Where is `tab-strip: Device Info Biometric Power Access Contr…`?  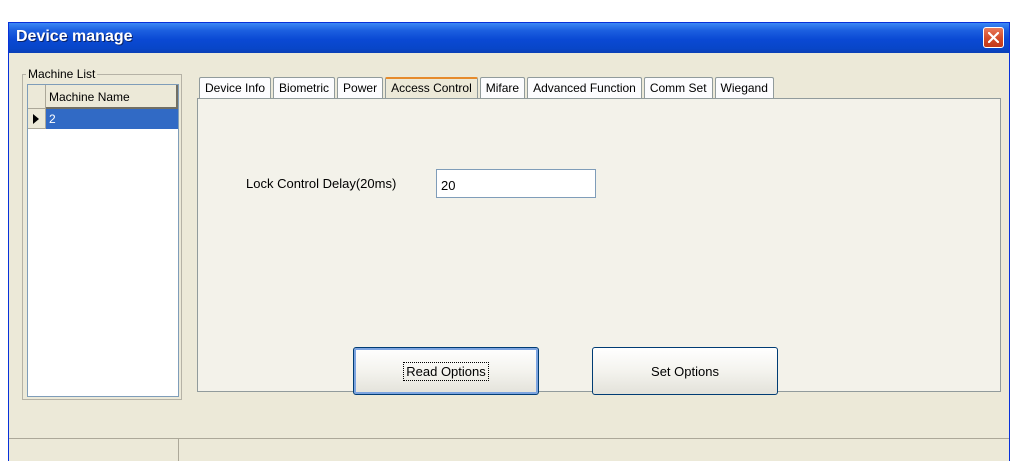
tab-strip: Device Info Biometric Power Access Contr… is located at coordinates (487, 86).